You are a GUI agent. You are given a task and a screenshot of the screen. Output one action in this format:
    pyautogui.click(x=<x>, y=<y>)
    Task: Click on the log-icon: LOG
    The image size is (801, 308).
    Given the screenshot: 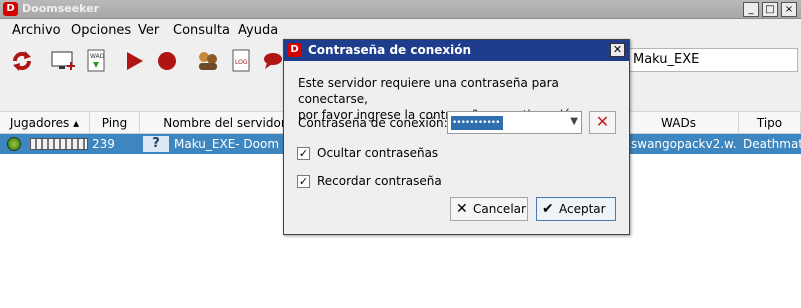 What is the action you would take?
    pyautogui.click(x=241, y=61)
    